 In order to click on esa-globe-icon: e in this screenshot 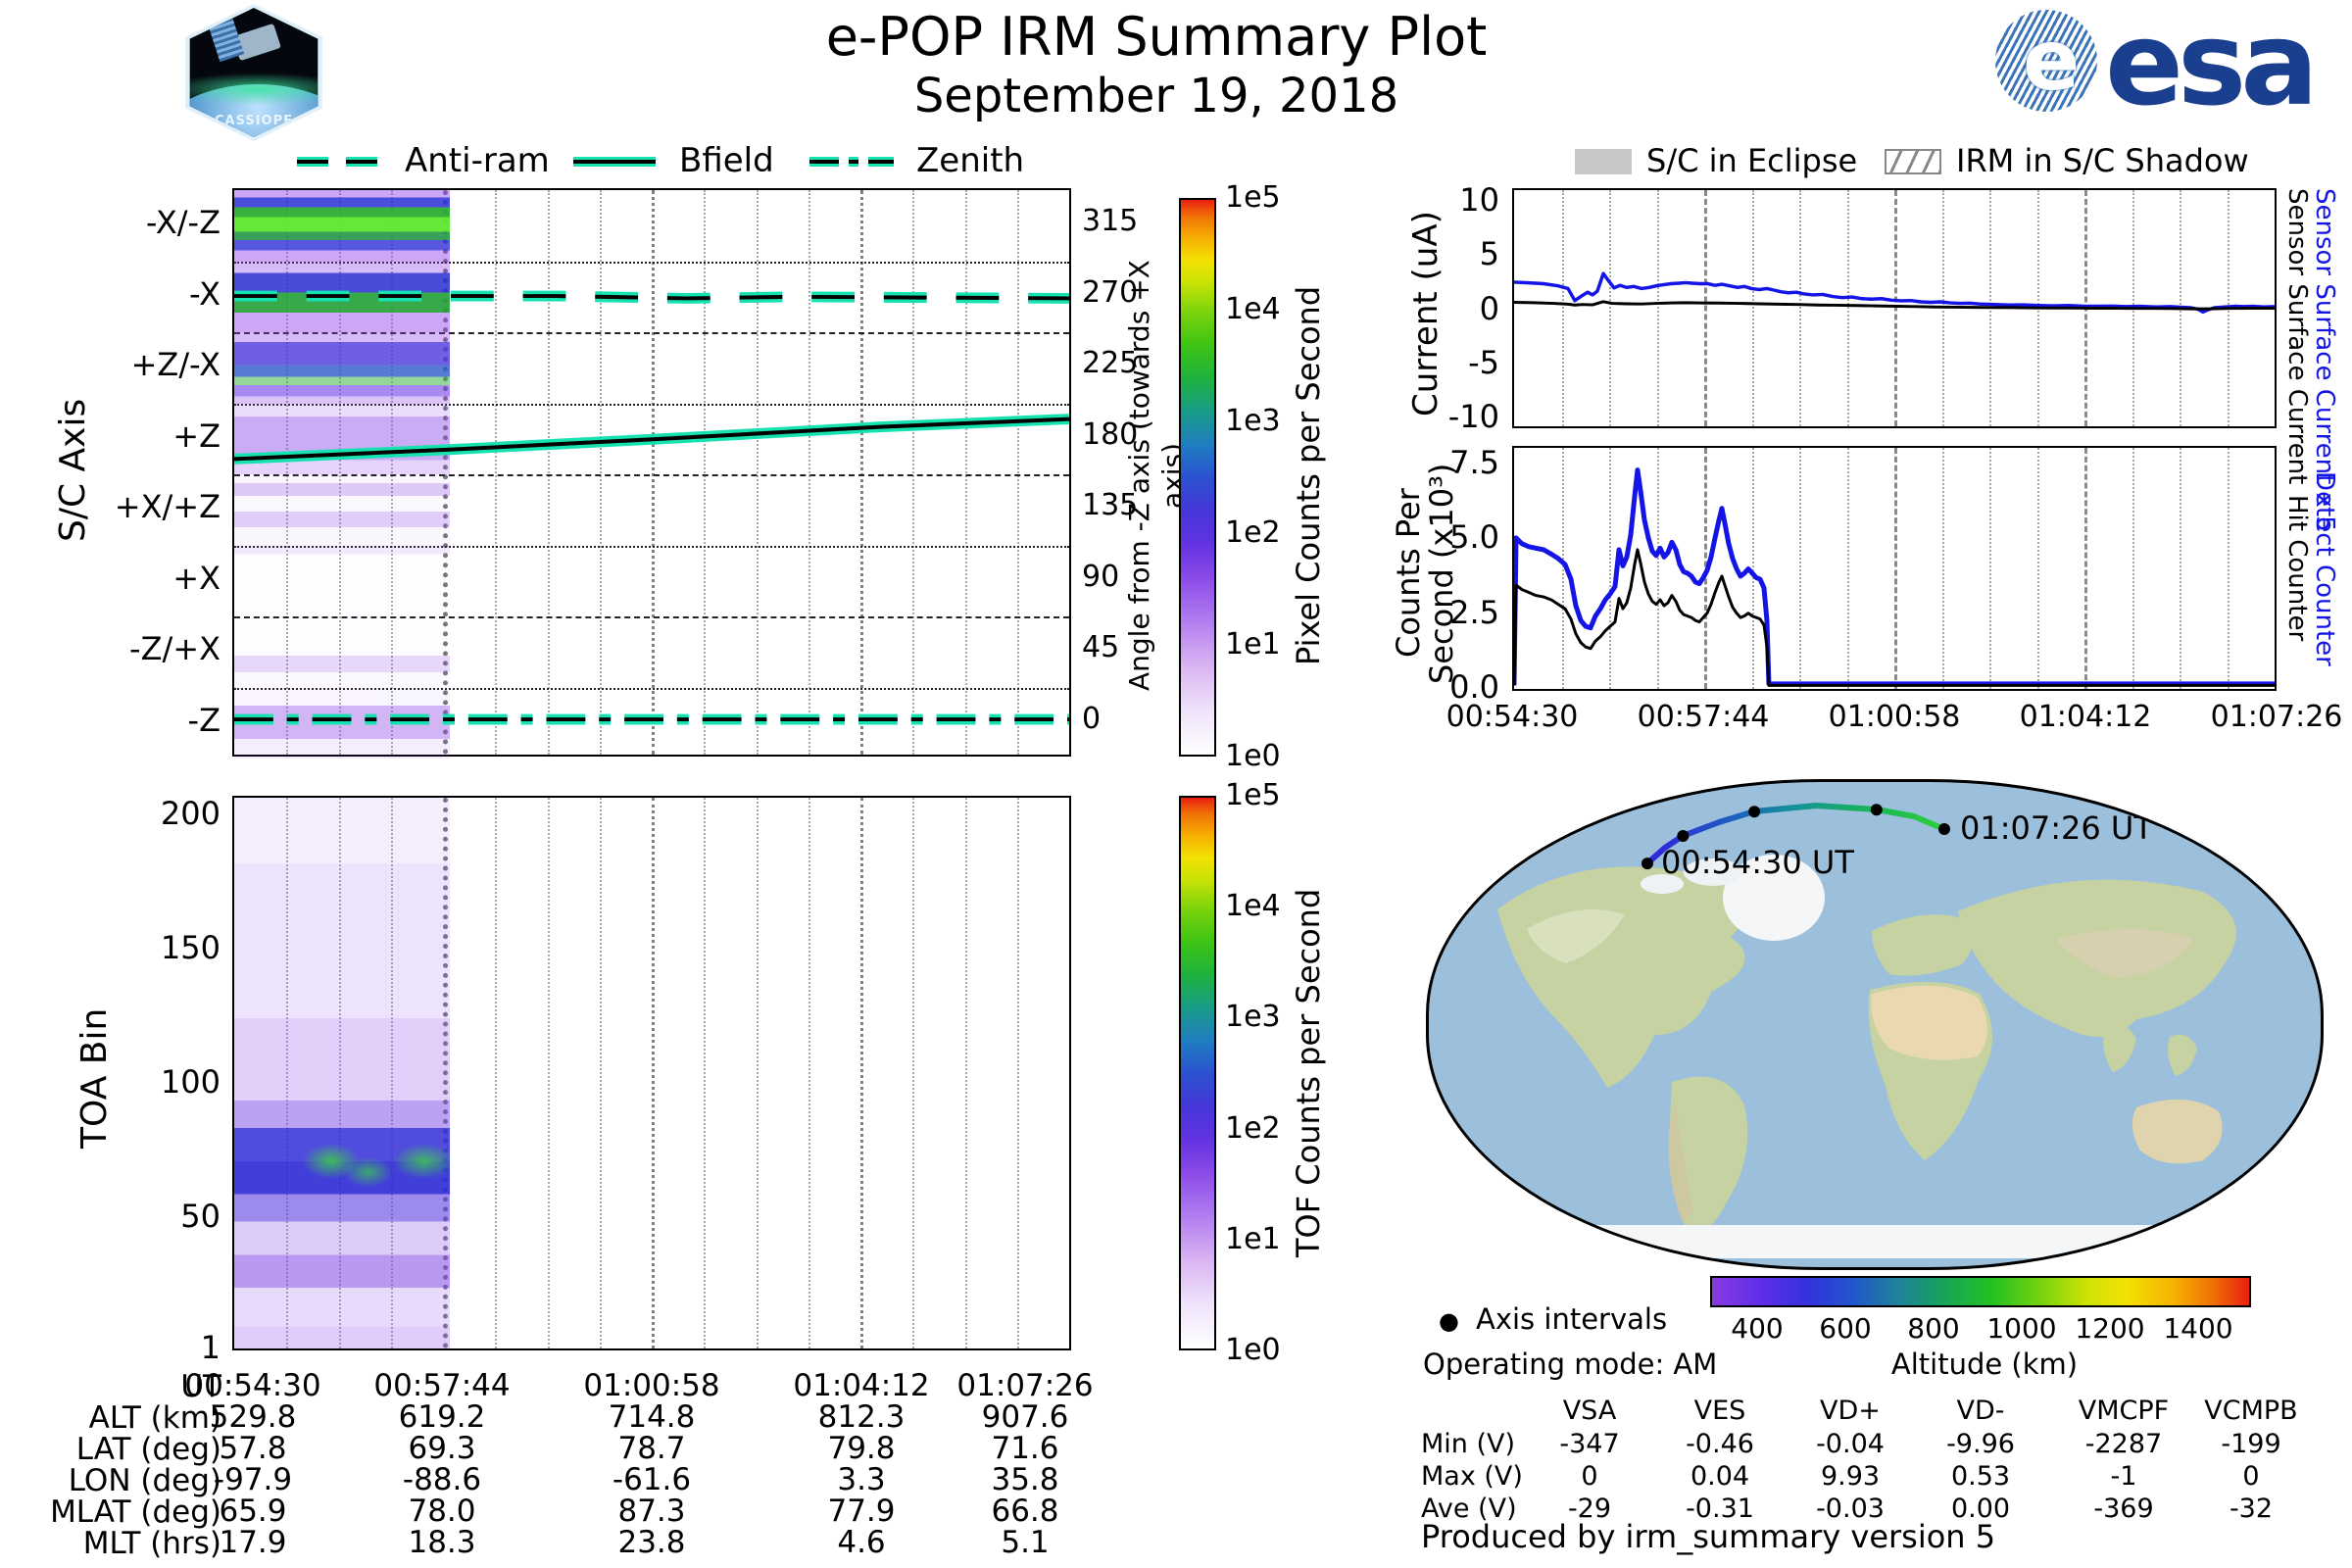, I will do `click(2046, 61)`.